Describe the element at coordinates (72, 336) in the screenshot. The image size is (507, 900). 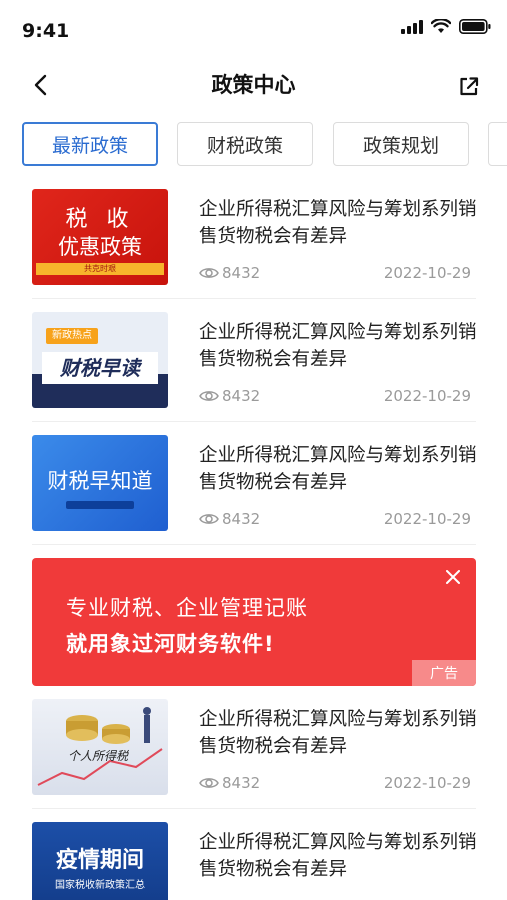
I see `thumb-tag: 新政热点` at that location.